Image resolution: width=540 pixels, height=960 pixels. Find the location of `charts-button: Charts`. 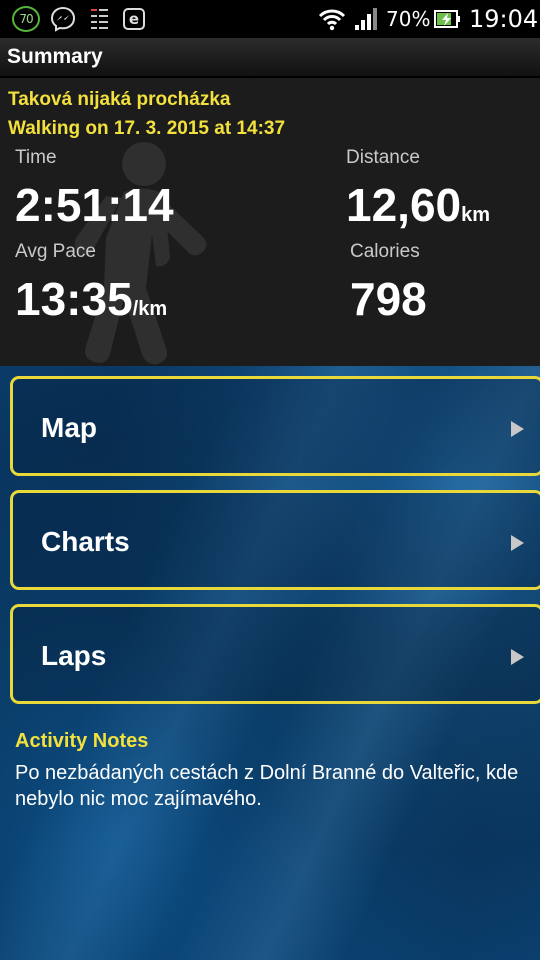

charts-button: Charts is located at coordinates (275, 540).